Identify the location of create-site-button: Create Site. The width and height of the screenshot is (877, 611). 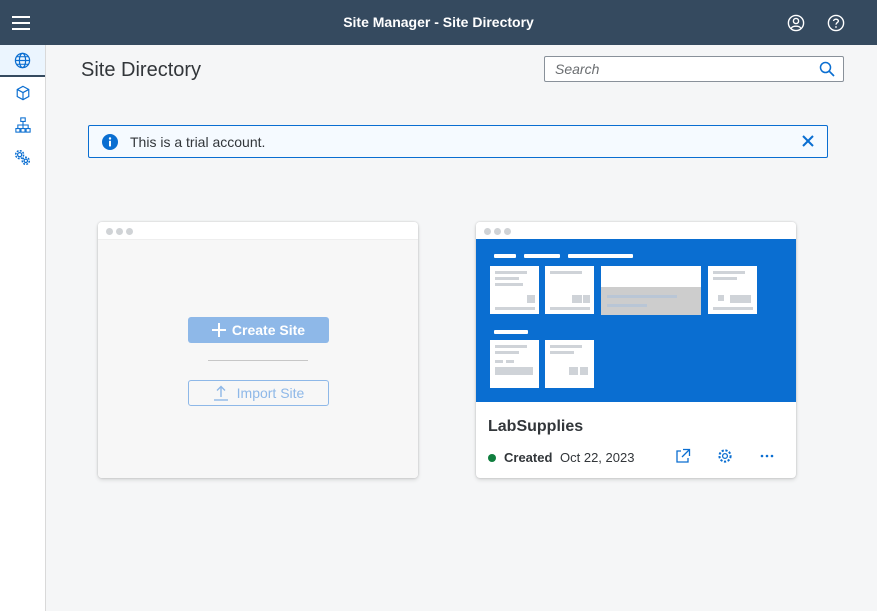
(258, 330).